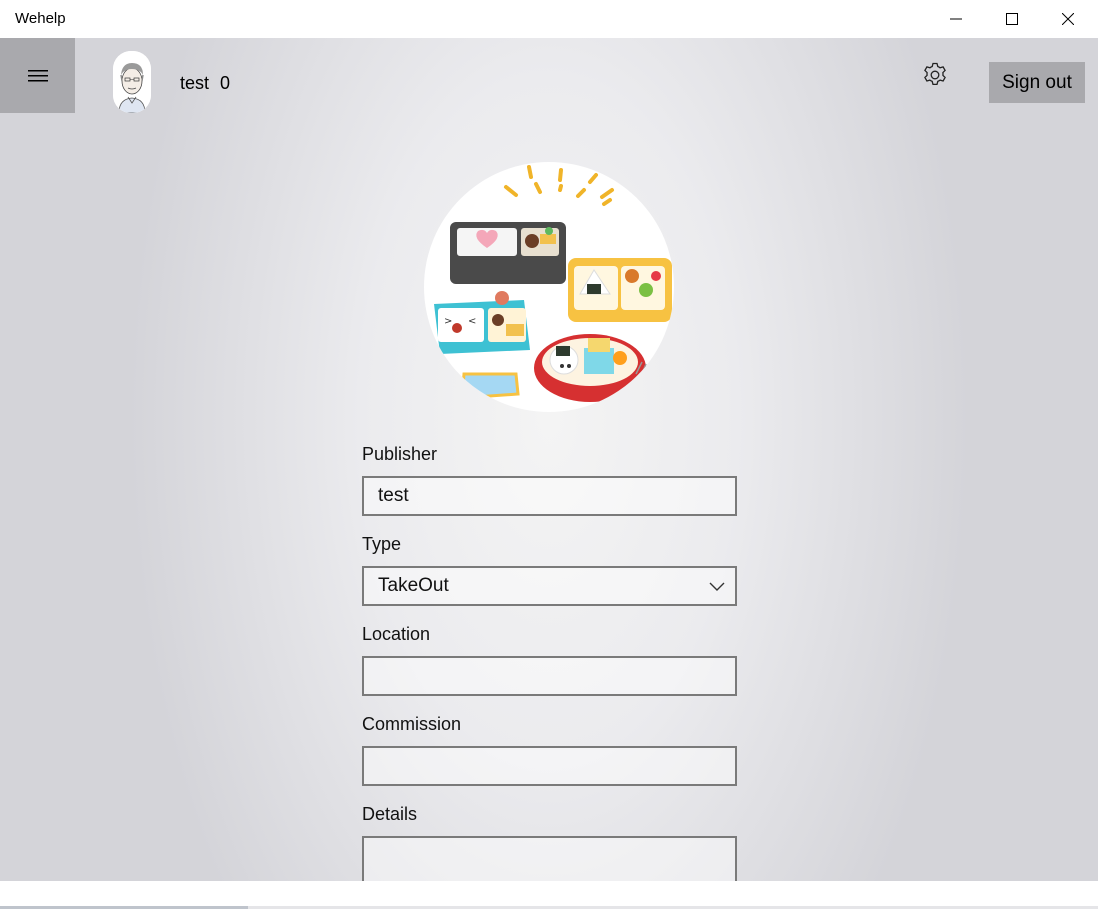  I want to click on gear-icon, so click(935, 74).